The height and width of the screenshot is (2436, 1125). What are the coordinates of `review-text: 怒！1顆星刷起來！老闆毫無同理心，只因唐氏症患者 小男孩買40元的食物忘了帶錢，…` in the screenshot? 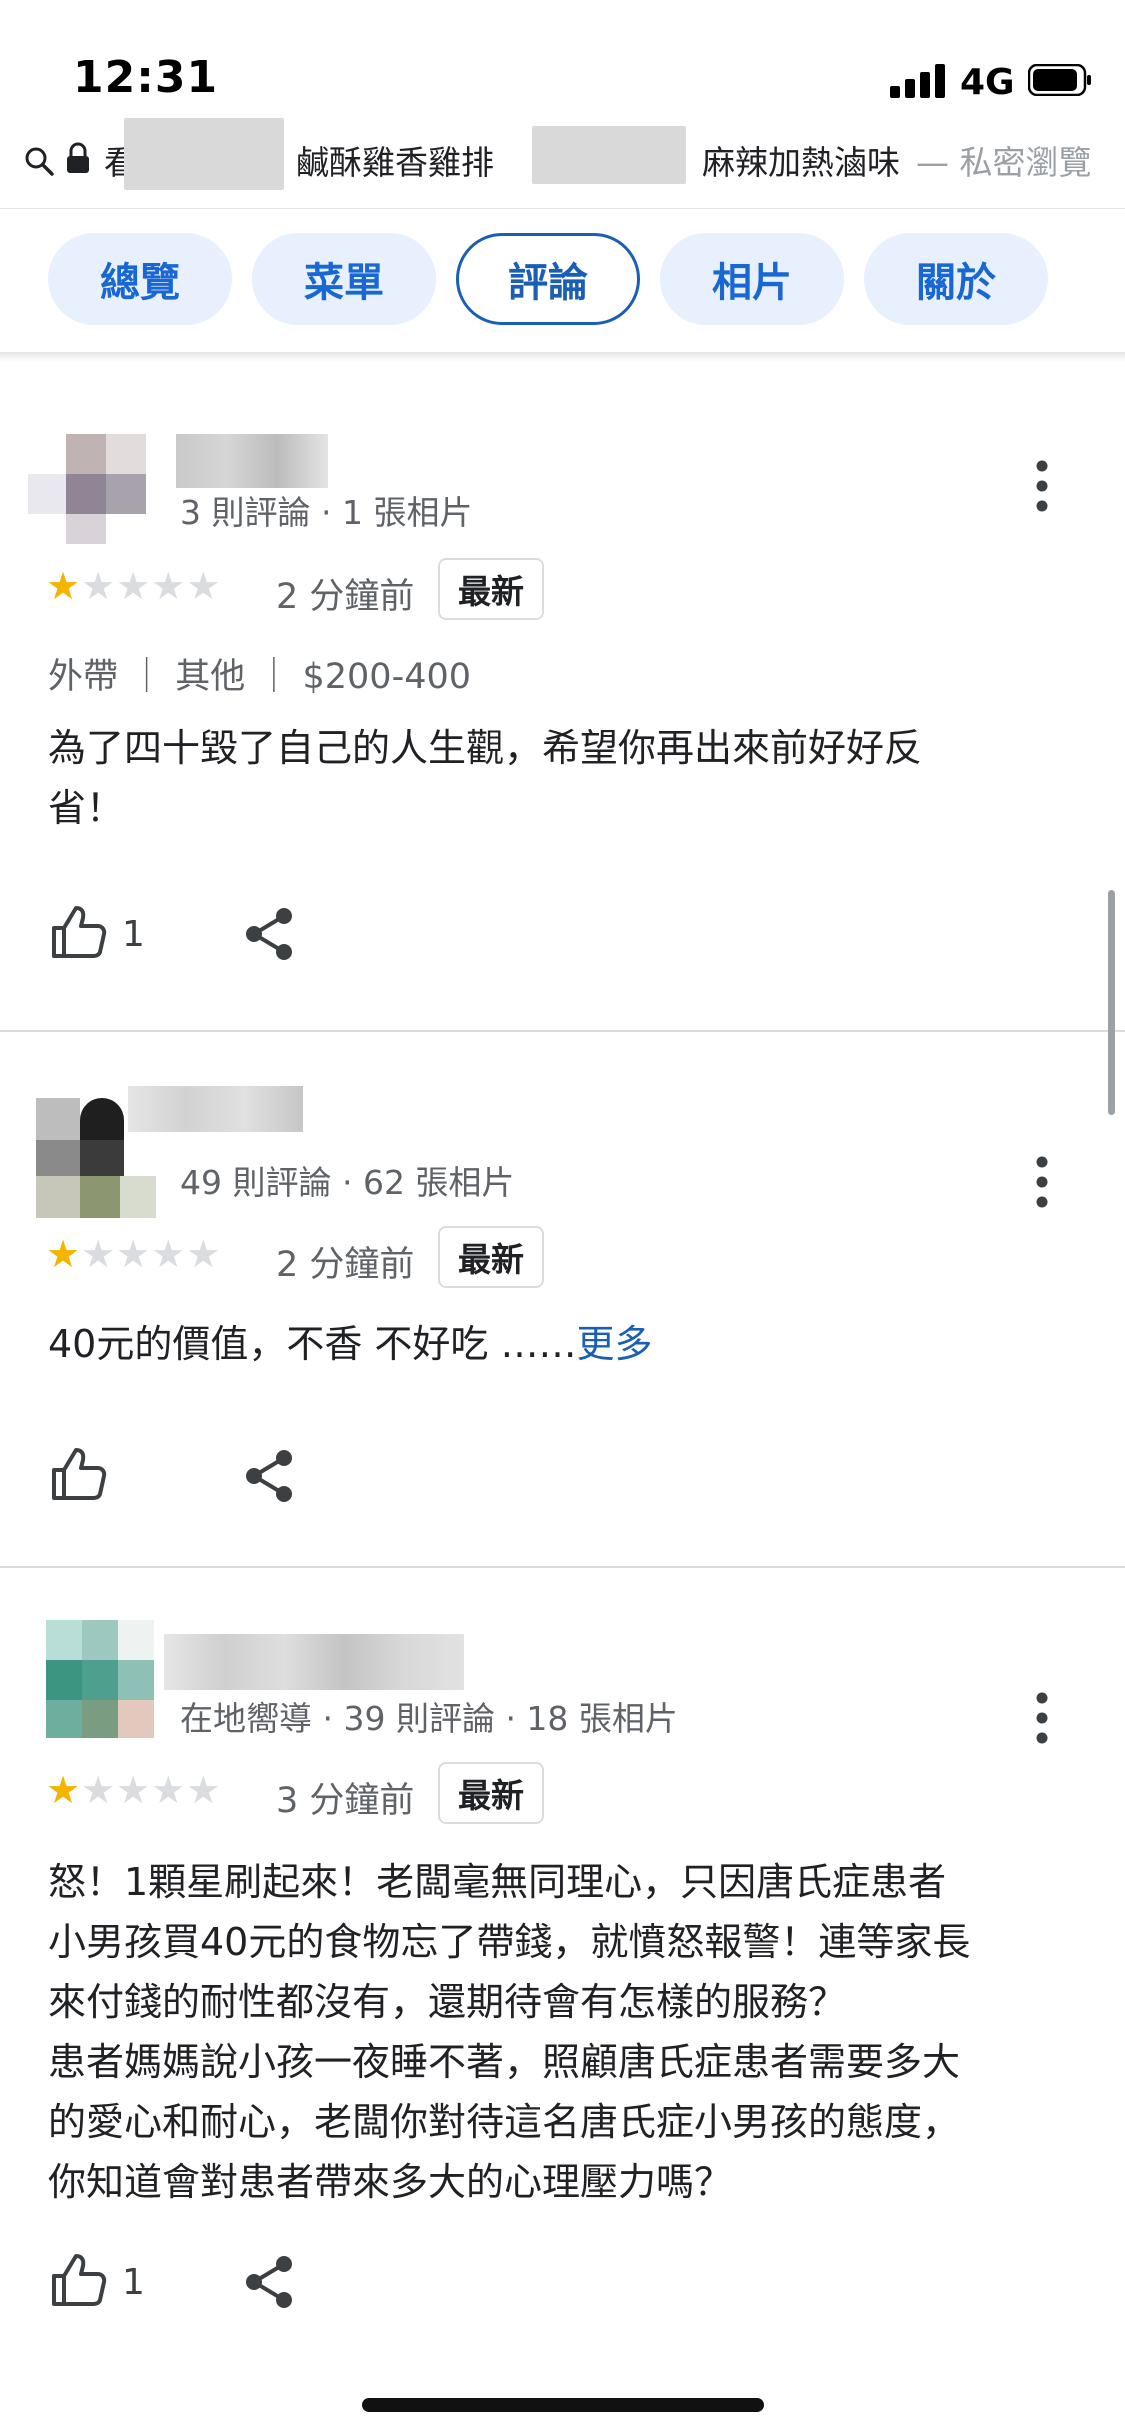 It's located at (568, 2032).